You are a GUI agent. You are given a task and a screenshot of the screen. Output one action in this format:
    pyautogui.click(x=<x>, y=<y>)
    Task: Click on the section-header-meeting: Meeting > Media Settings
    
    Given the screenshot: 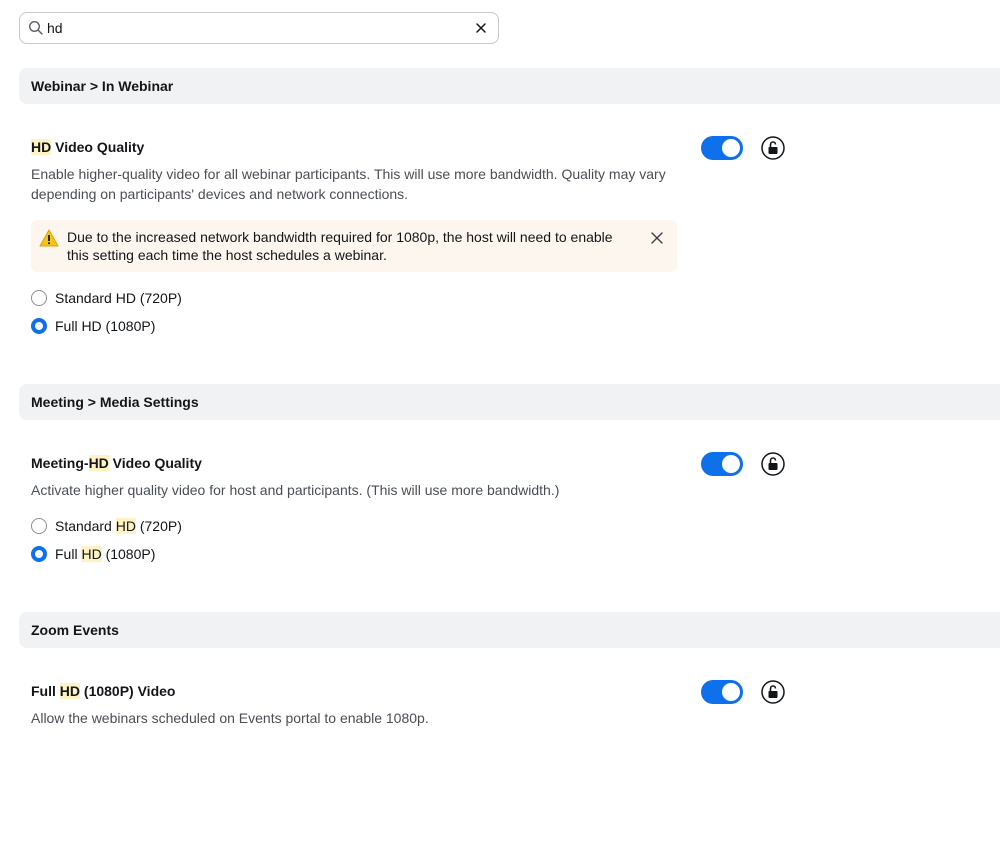 What is the action you would take?
    pyautogui.click(x=509, y=402)
    